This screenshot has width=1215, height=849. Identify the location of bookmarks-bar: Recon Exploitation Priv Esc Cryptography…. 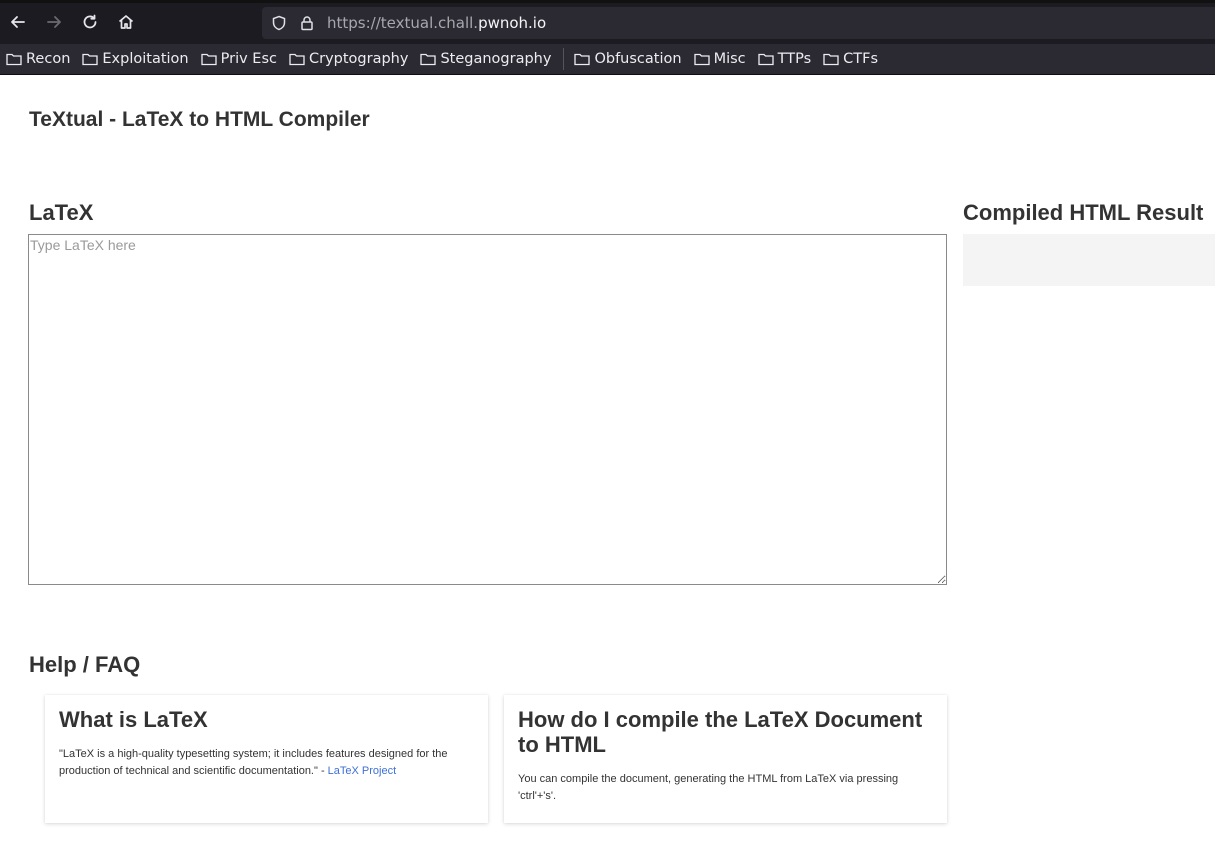
(607, 59).